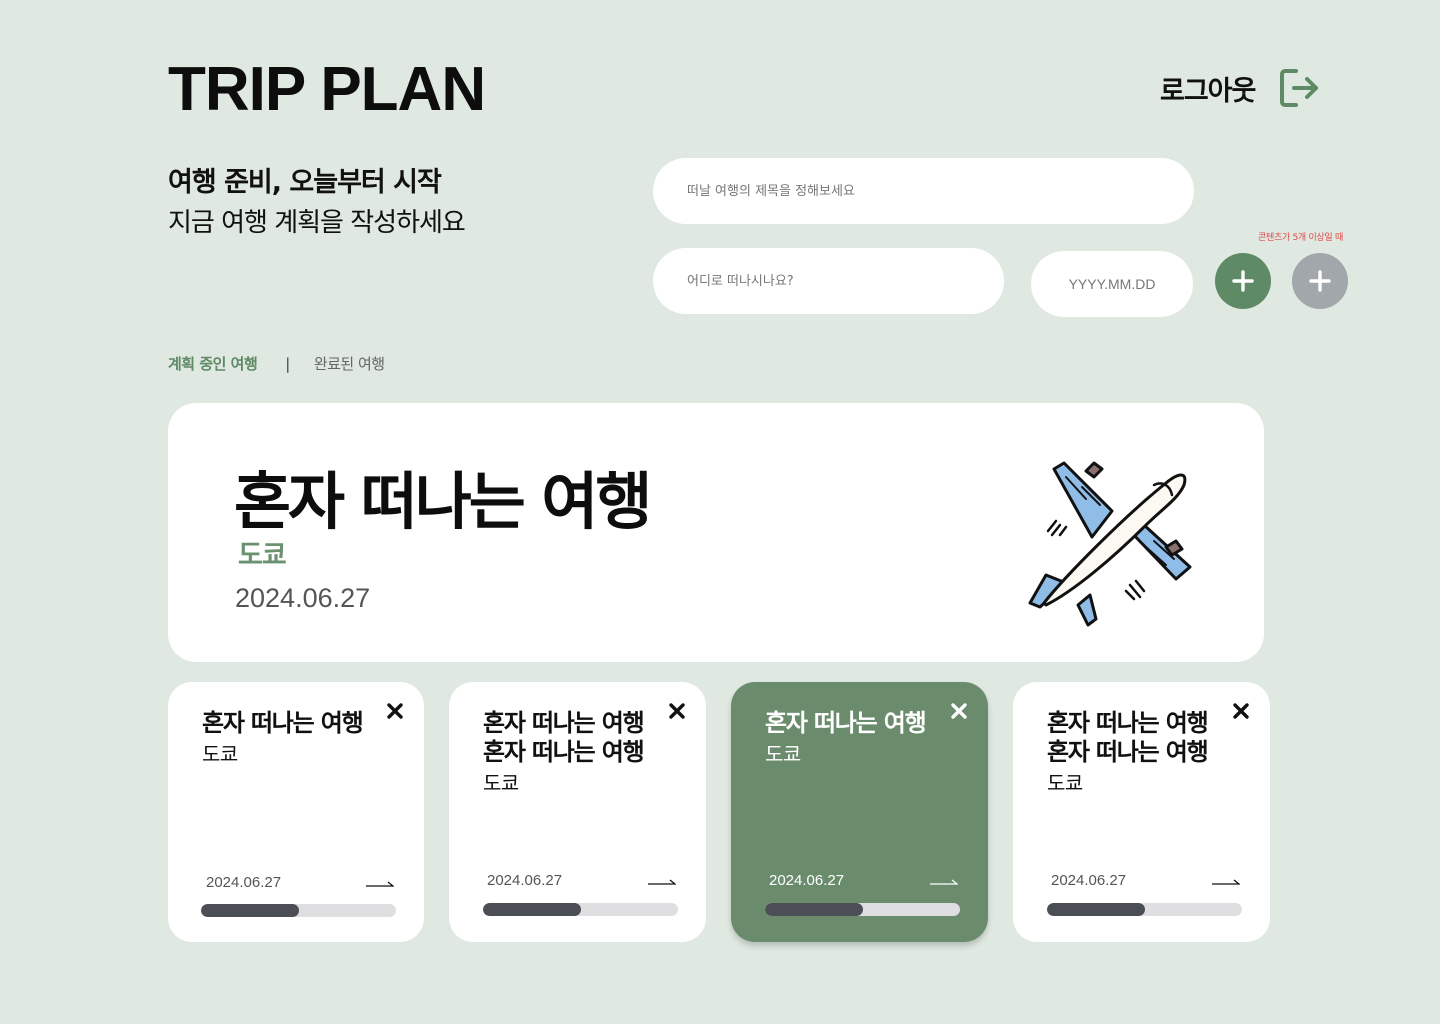 This screenshot has height=1024, width=1440. I want to click on logout-icon, so click(1299, 88).